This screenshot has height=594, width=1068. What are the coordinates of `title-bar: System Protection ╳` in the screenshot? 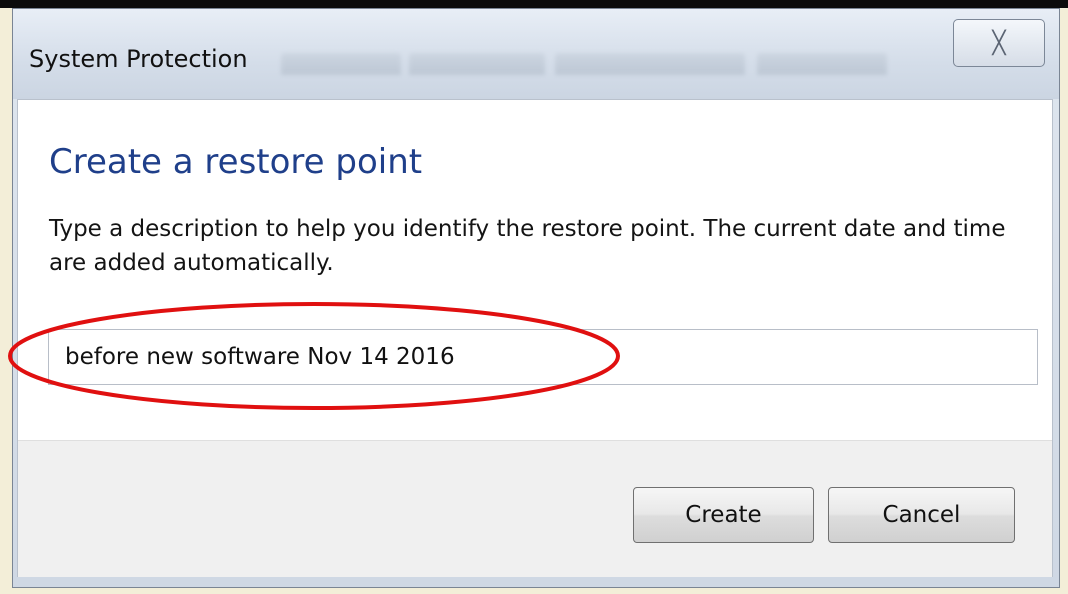 It's located at (536, 54).